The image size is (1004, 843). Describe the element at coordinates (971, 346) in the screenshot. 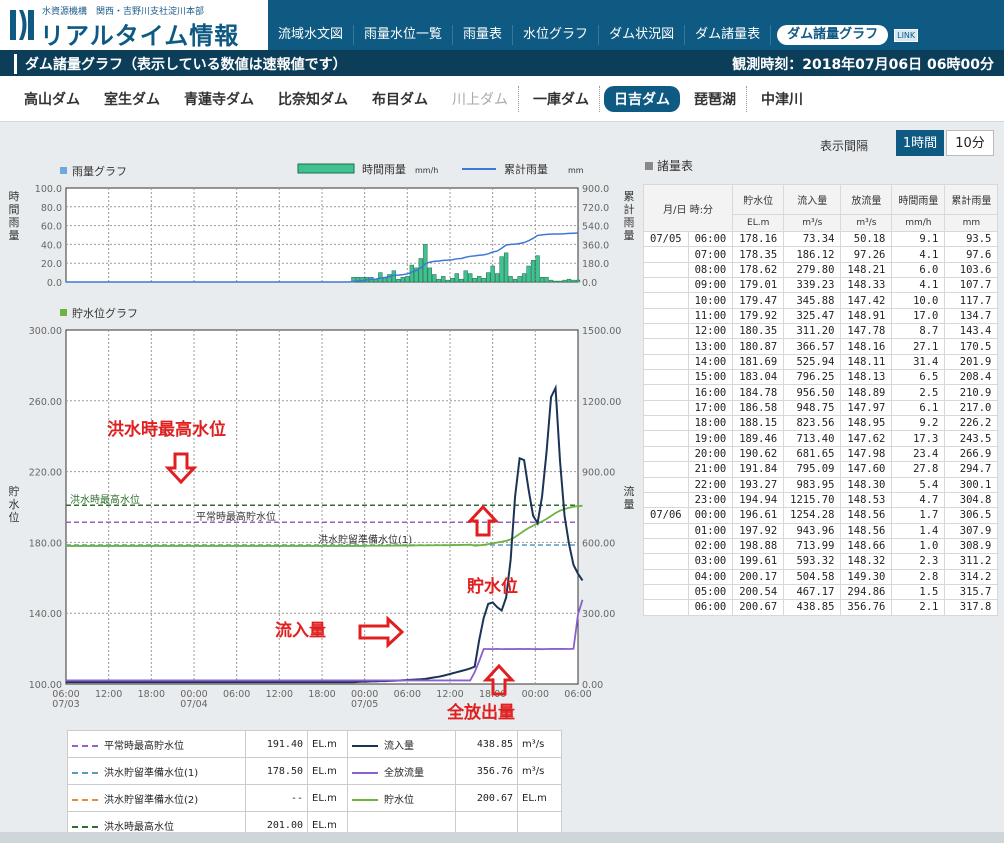

I see `table-cell: 170.5` at that location.